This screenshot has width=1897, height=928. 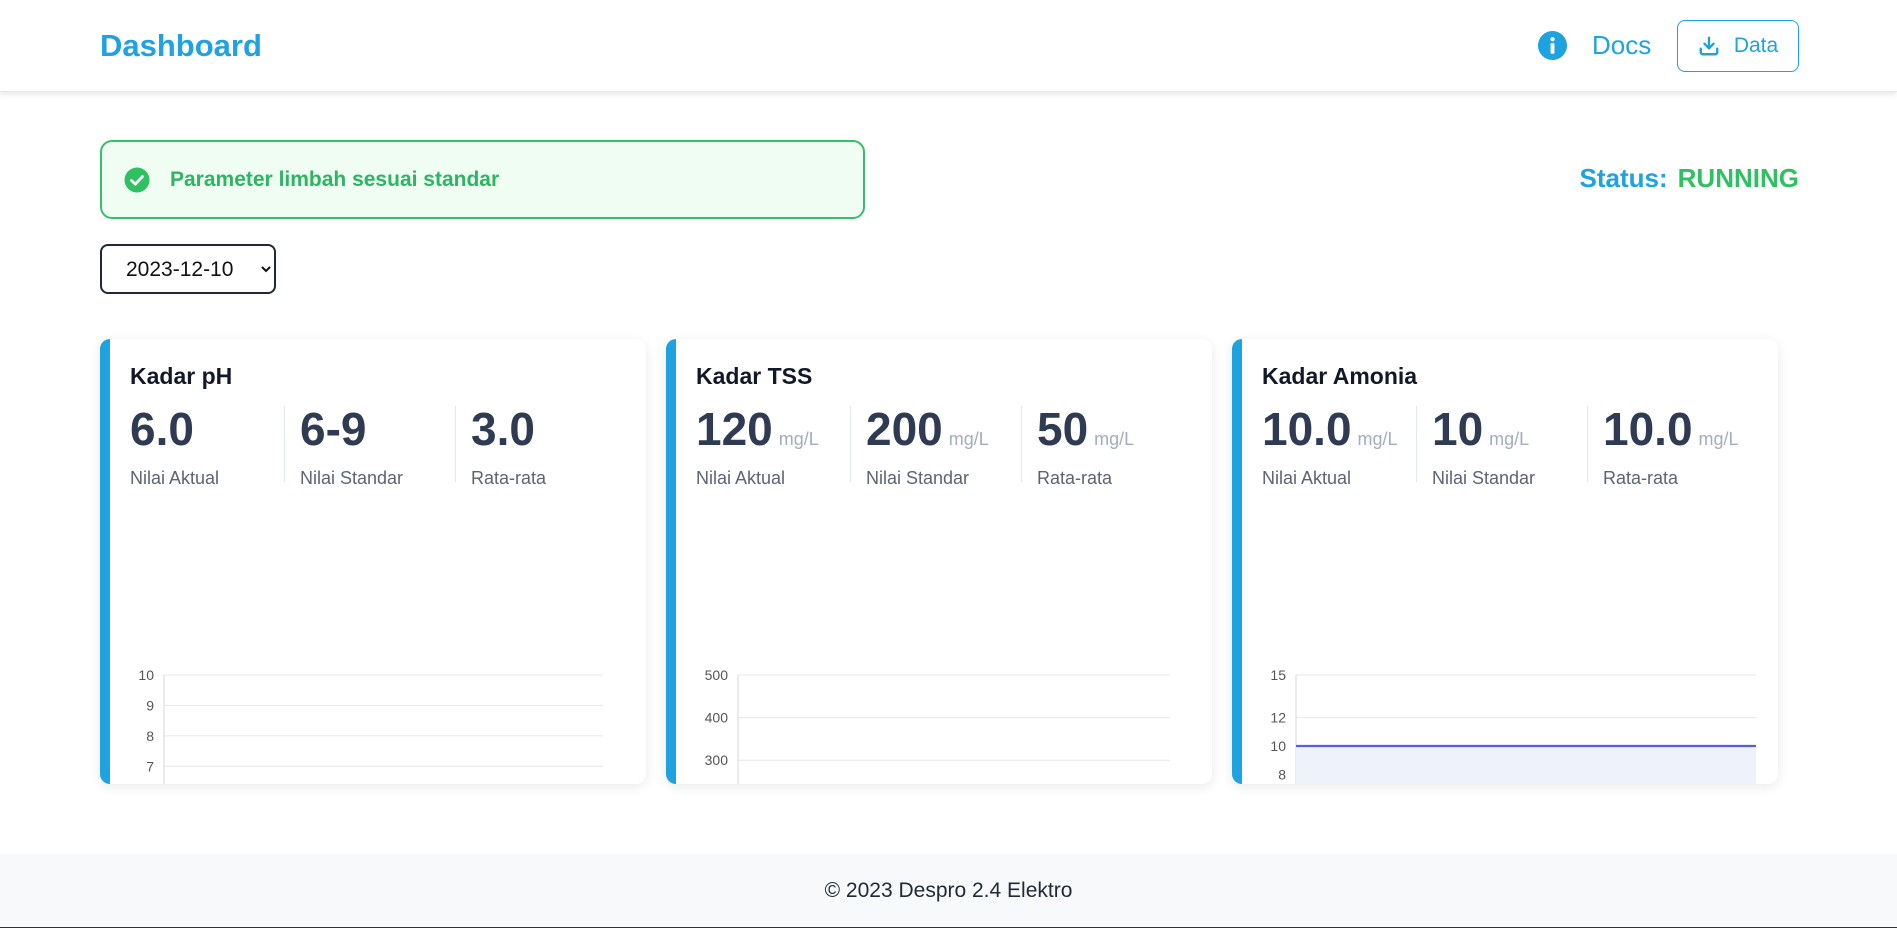 What do you see at coordinates (1278, 675) in the screenshot?
I see `y-tick-label: 15` at bounding box center [1278, 675].